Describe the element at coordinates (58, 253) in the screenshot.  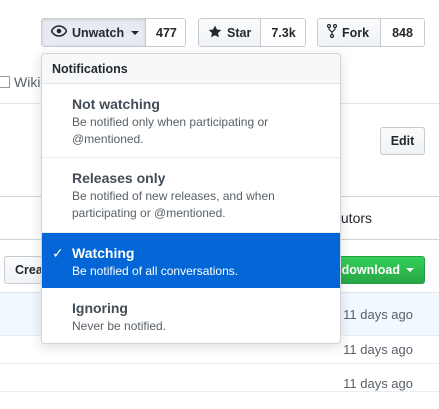
I see `check-icon: ✓` at that location.